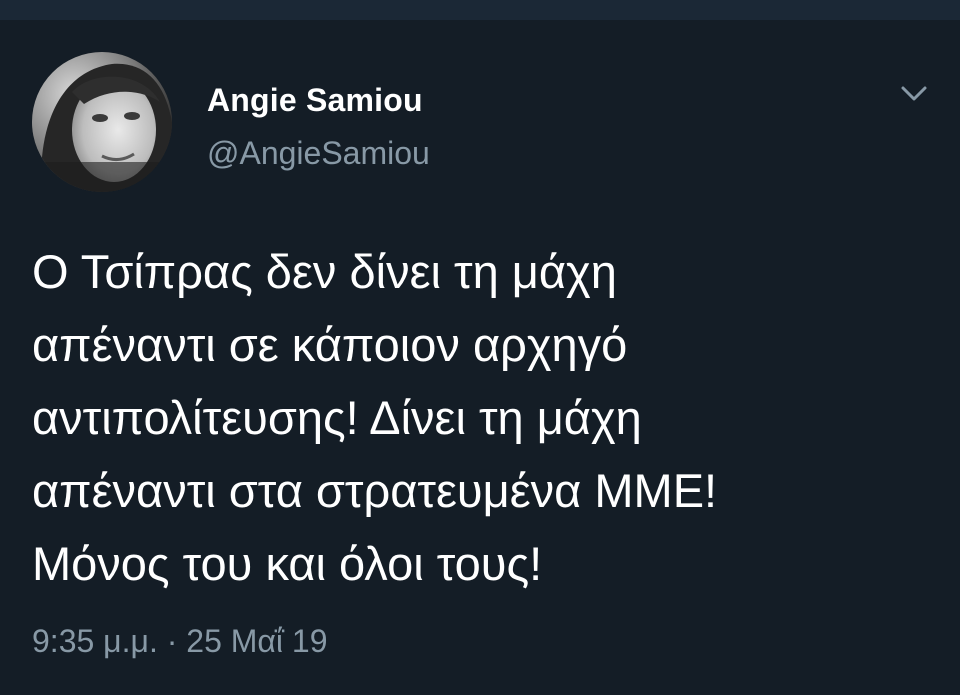  What do you see at coordinates (318, 153) in the screenshot?
I see `author-handle: @AngieSamiou` at bounding box center [318, 153].